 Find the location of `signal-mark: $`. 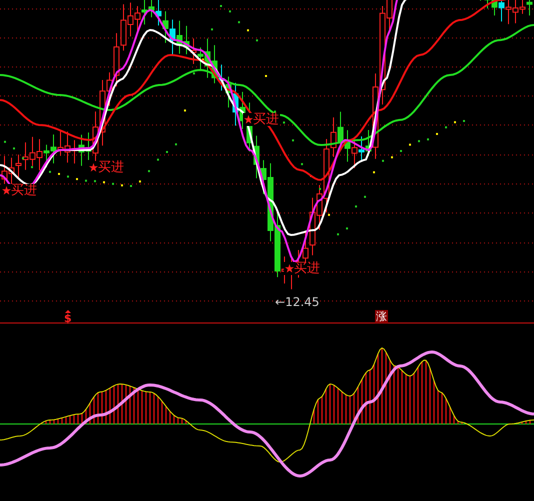

signal-mark: $ is located at coordinates (68, 318).